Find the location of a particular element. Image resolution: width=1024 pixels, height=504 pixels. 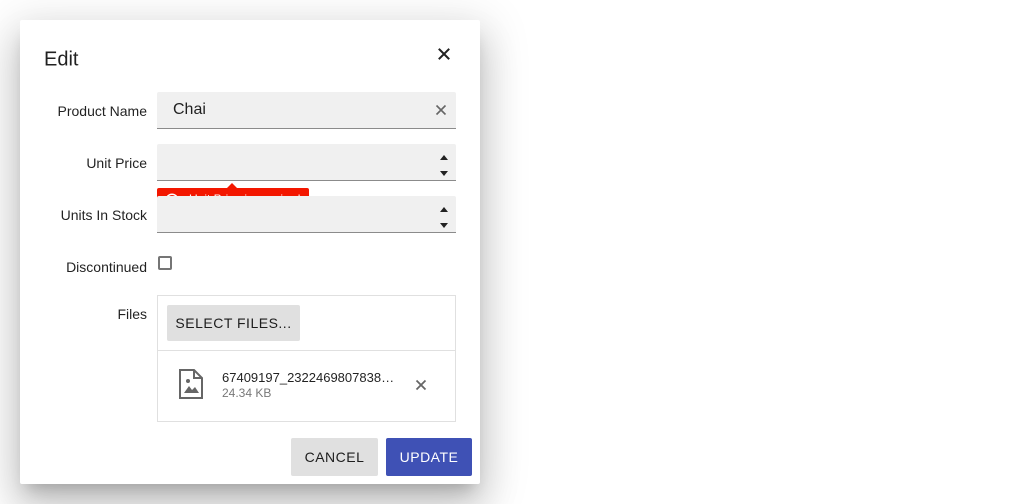

units-in-stock-input is located at coordinates (306, 214).